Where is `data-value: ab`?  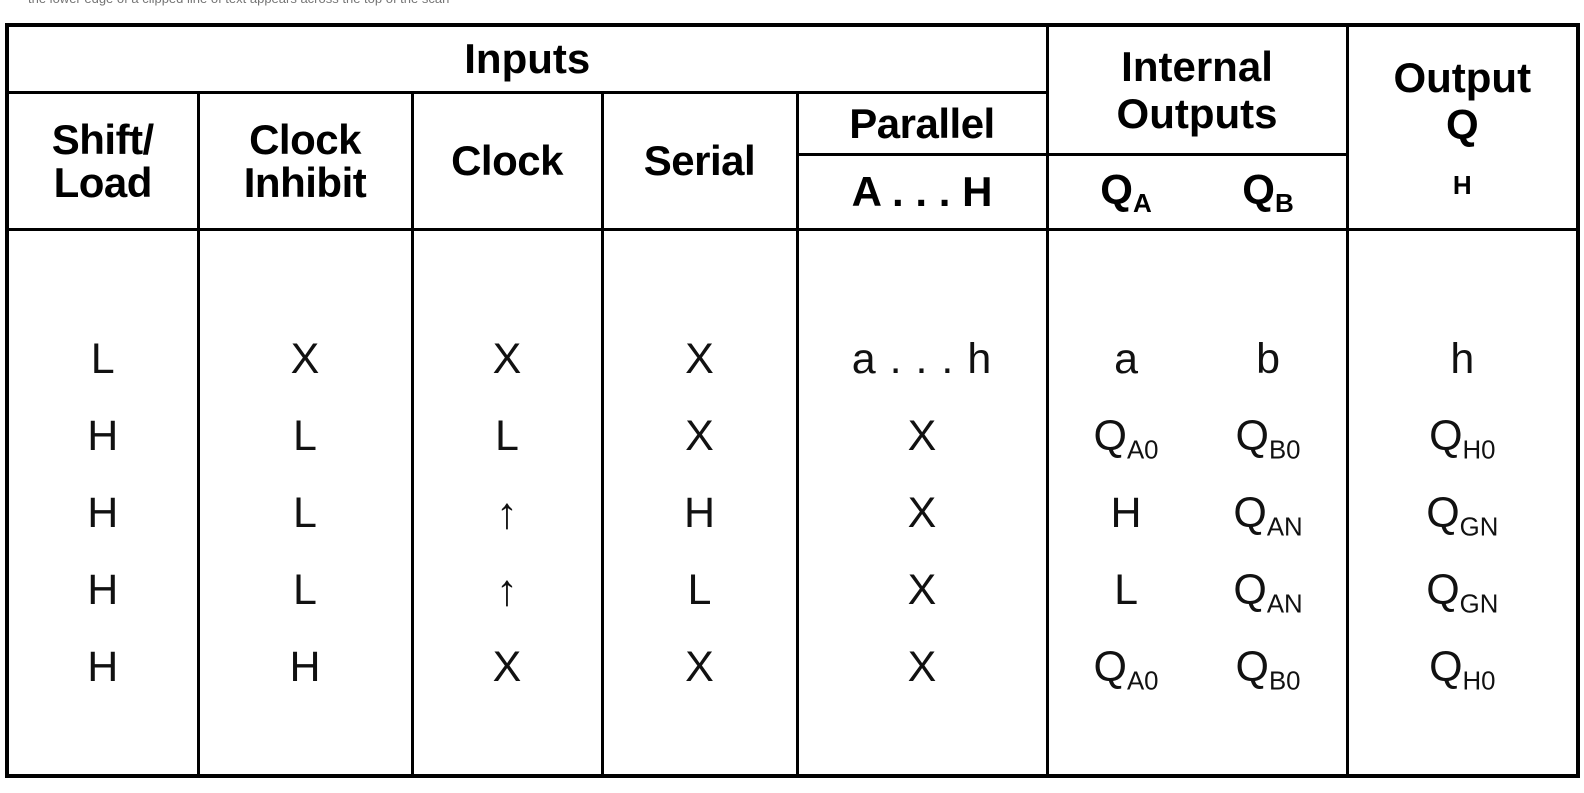 data-value: ab is located at coordinates (1197, 359).